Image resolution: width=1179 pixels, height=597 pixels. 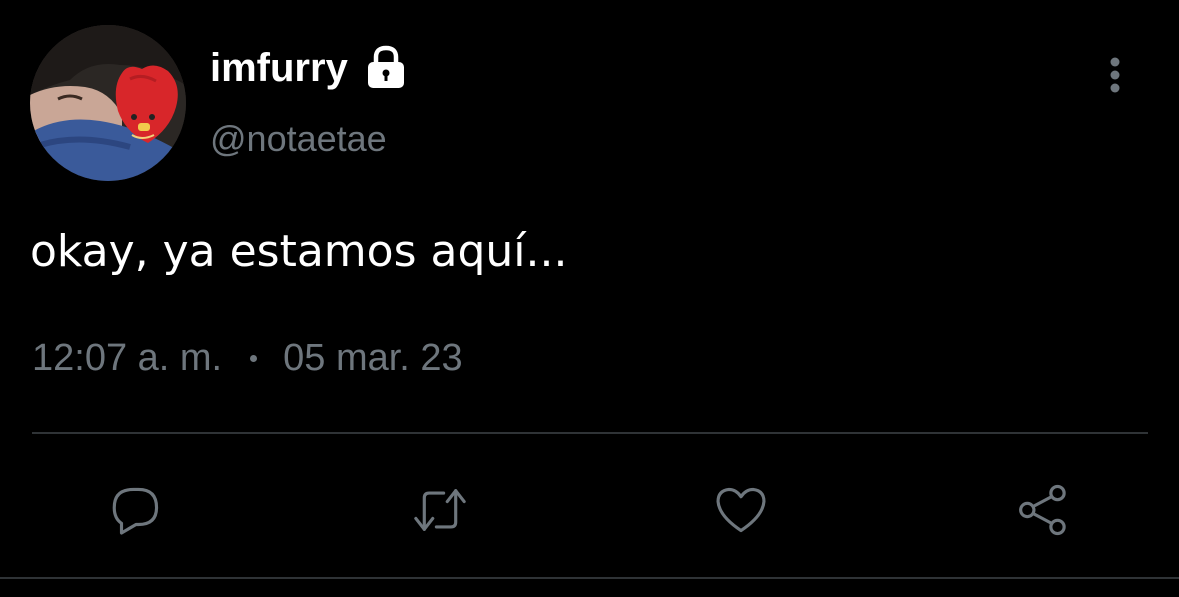 What do you see at coordinates (590, 433) in the screenshot?
I see `divider` at bounding box center [590, 433].